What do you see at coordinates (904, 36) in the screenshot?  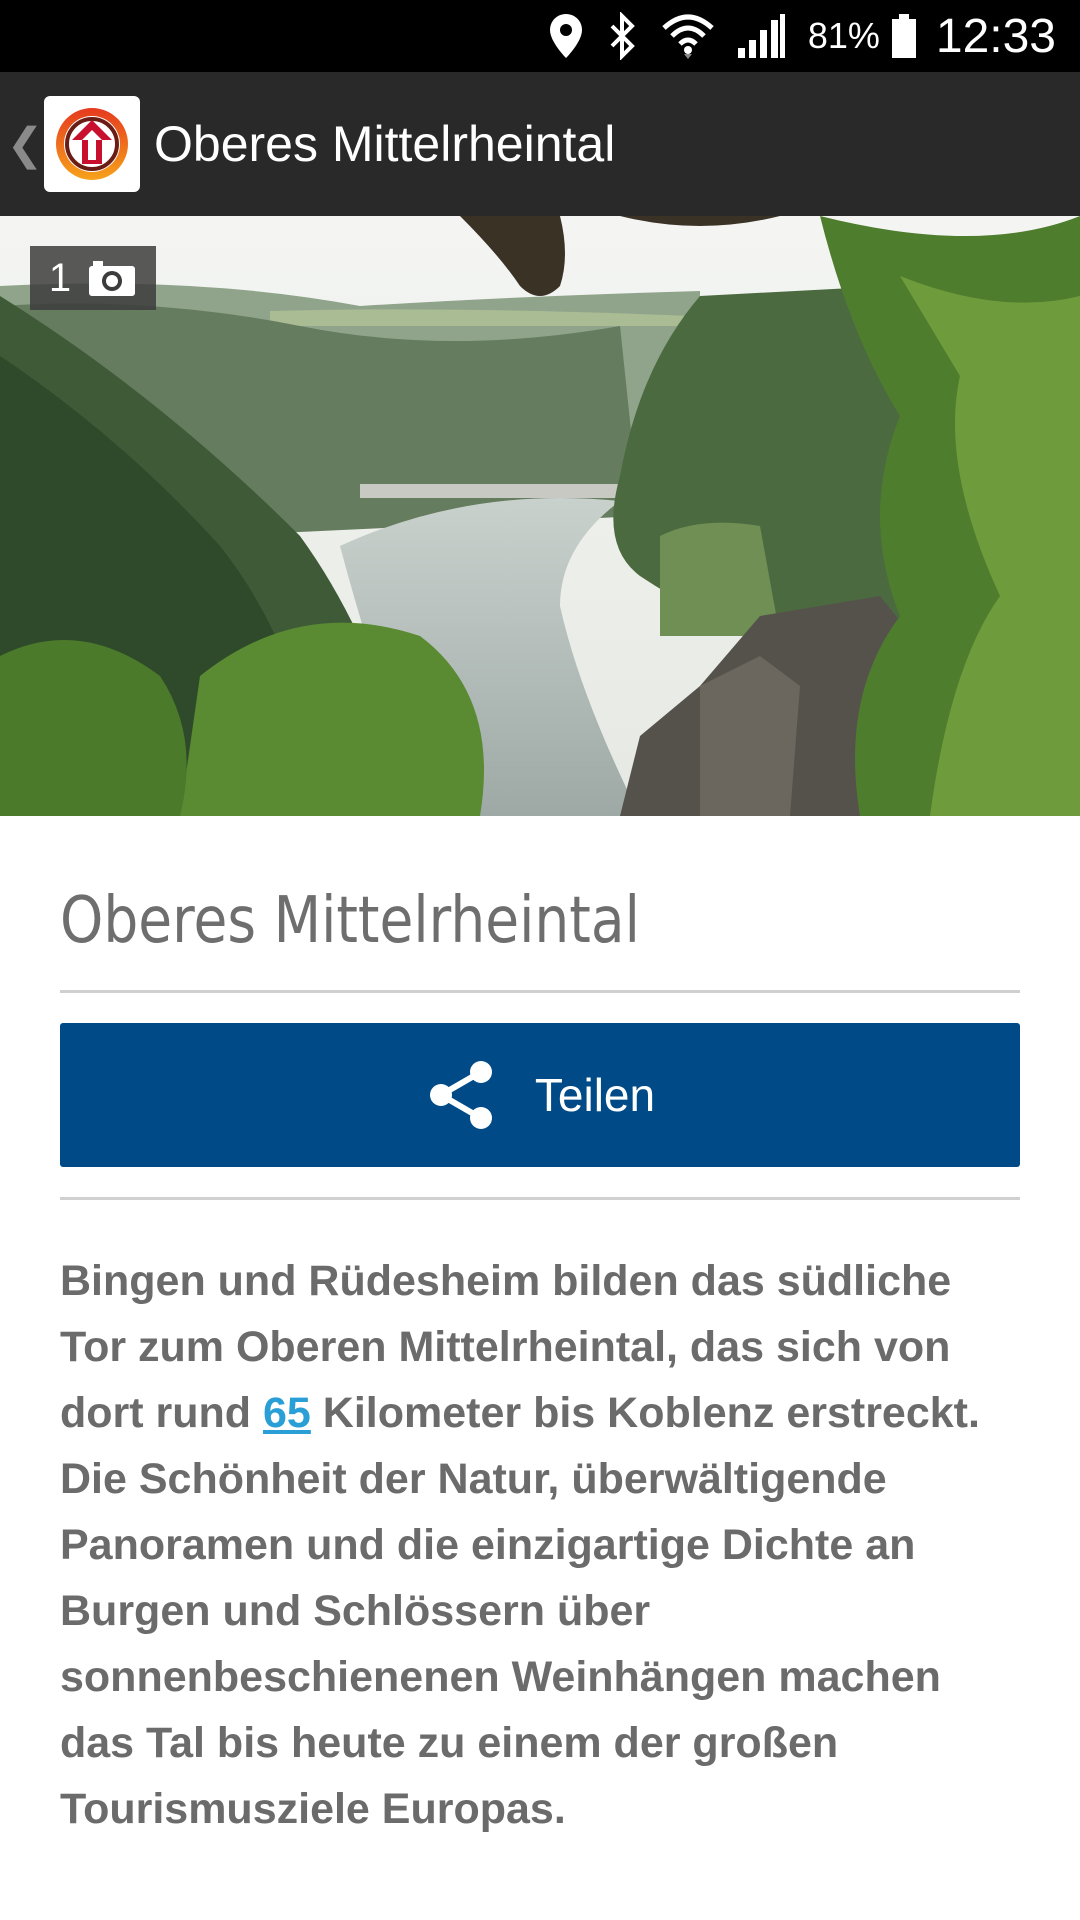 I see `battery-icon` at bounding box center [904, 36].